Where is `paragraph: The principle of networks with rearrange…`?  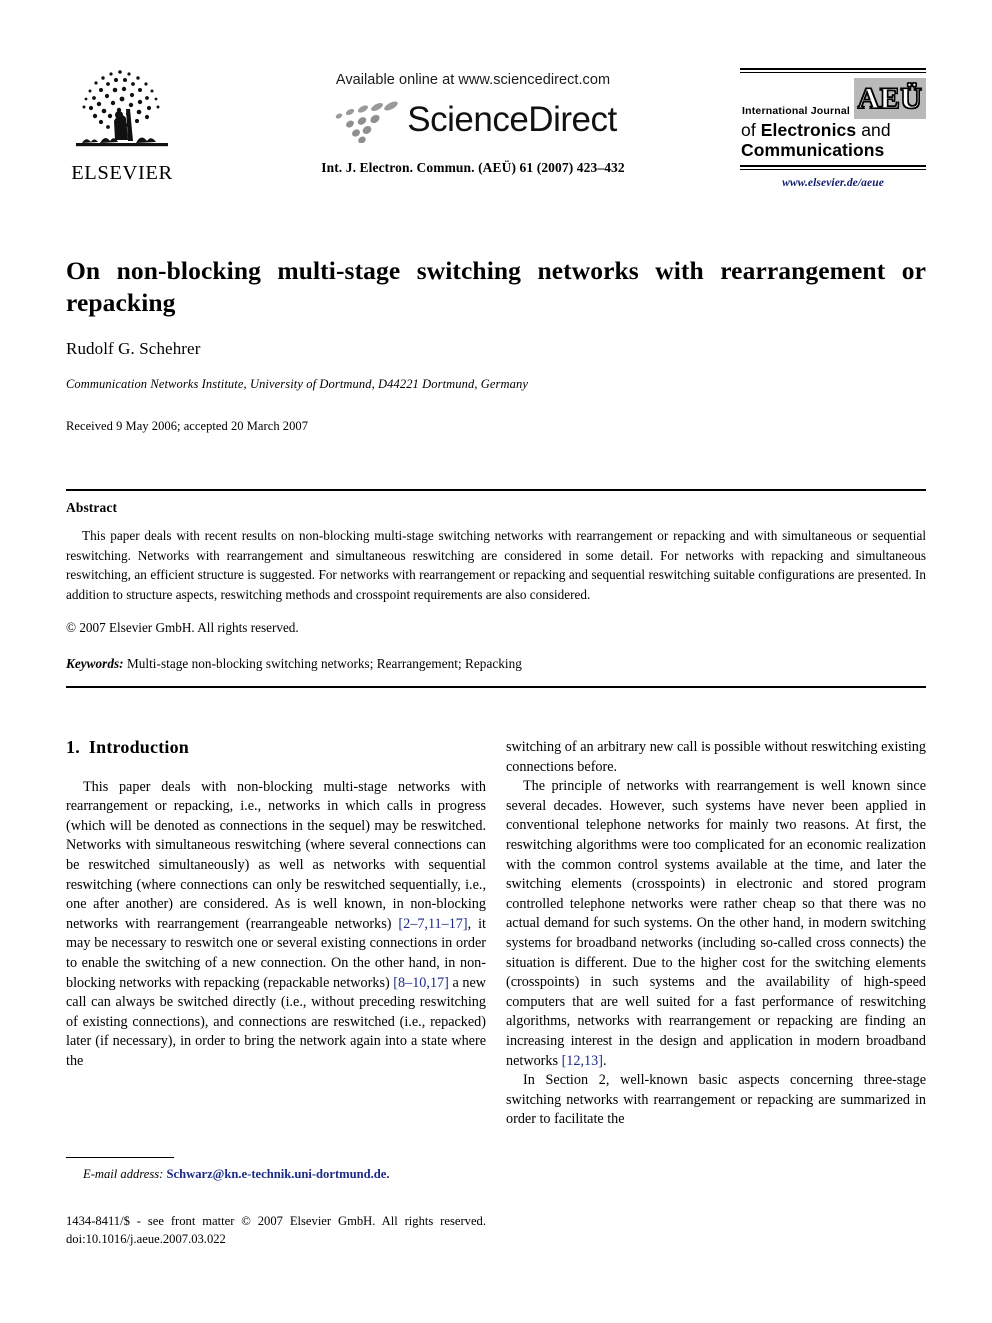
paragraph: The principle of networks with rearrange… is located at coordinates (716, 924).